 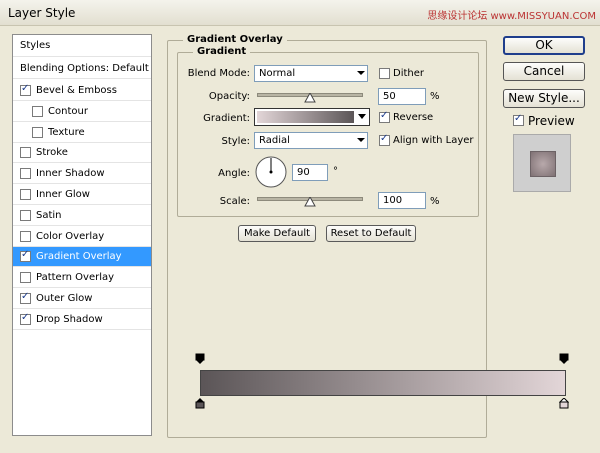 I want to click on style-item-label: Inner Glow, so click(x=63, y=194).